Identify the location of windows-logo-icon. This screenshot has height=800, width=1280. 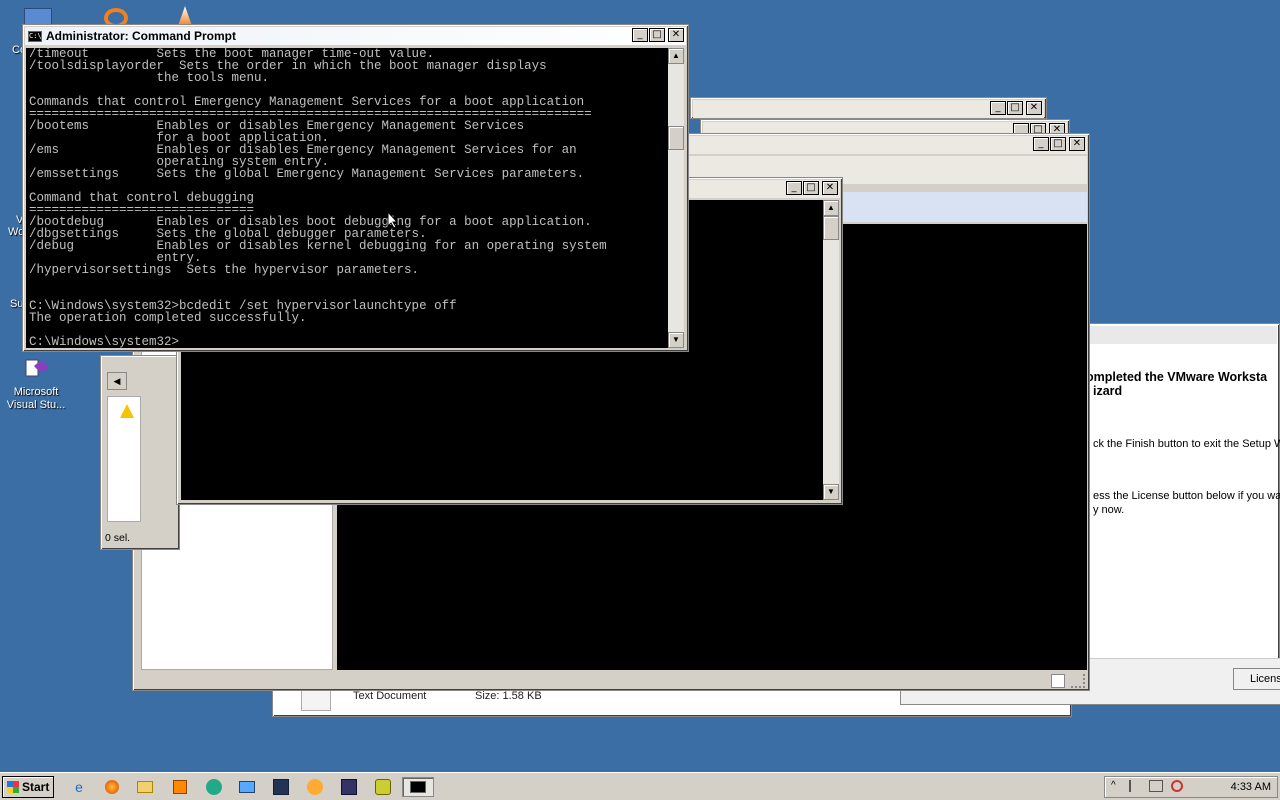
(13, 787).